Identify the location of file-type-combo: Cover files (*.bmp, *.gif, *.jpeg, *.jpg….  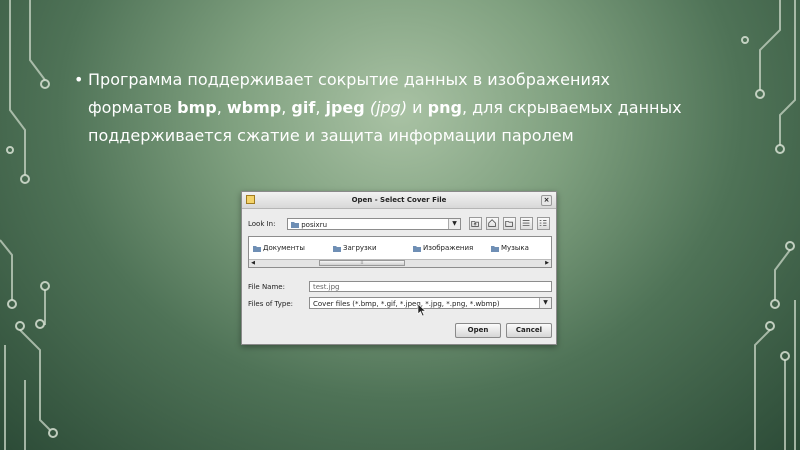
(430, 303).